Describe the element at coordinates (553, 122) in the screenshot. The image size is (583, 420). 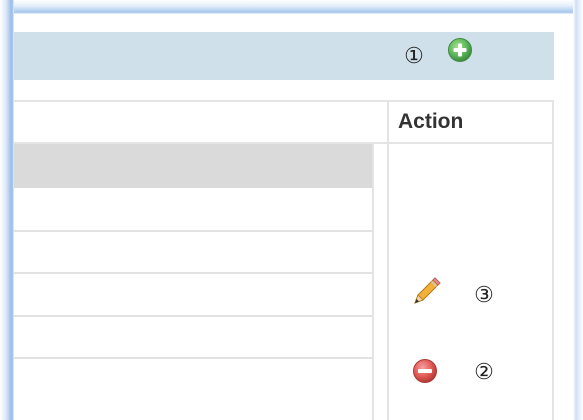
I see `header-right-border` at that location.